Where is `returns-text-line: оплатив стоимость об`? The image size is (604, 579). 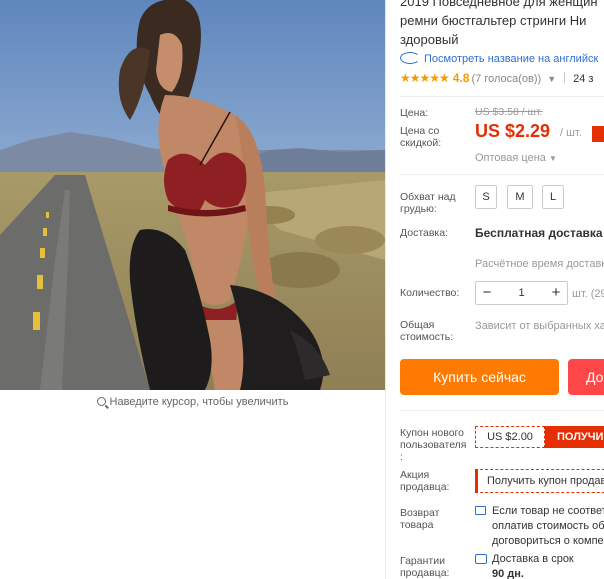 returns-text-line: оплатив стоимость об is located at coordinates (548, 526).